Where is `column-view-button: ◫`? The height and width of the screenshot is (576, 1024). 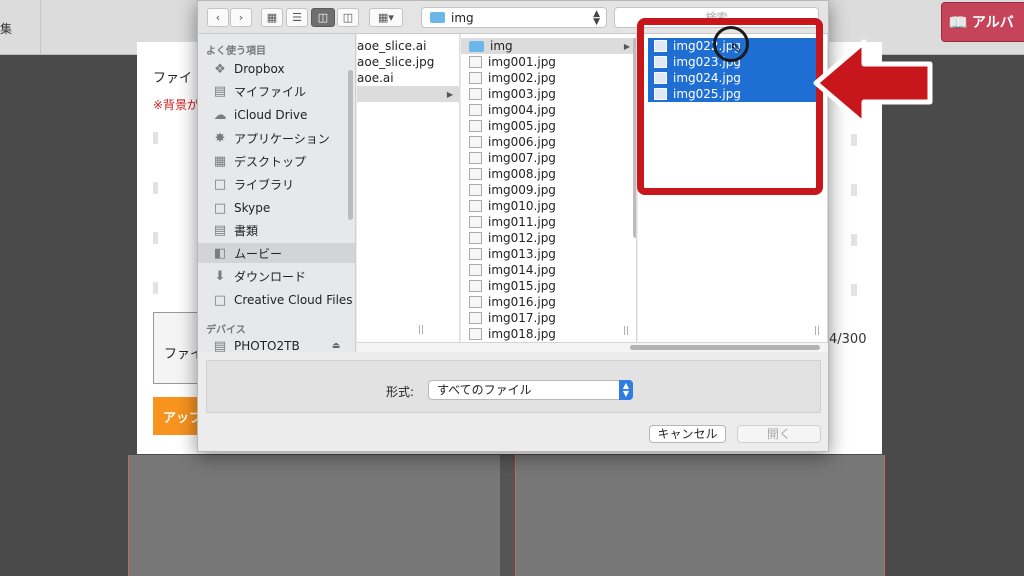
column-view-button: ◫ is located at coordinates (323, 17).